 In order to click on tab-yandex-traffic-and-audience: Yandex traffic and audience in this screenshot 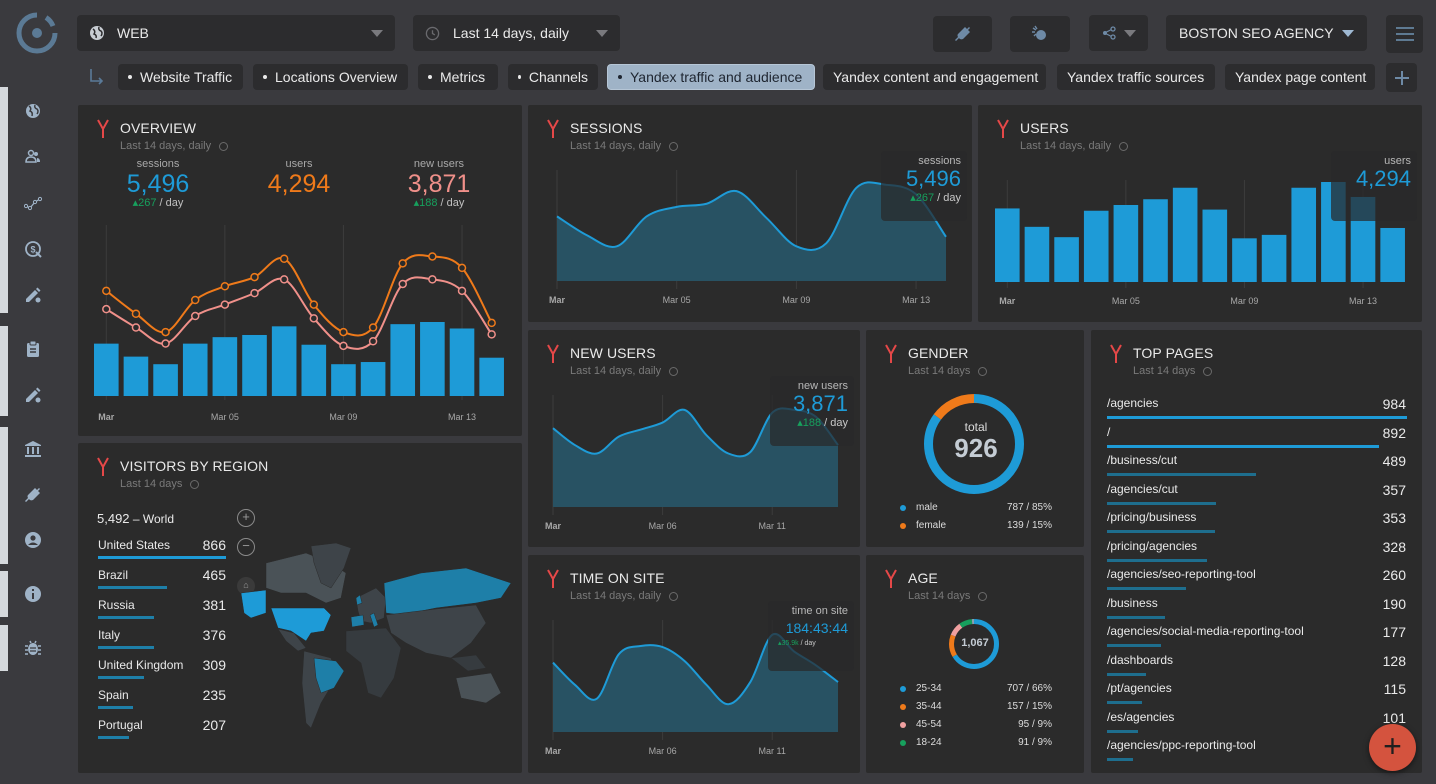, I will do `click(711, 77)`.